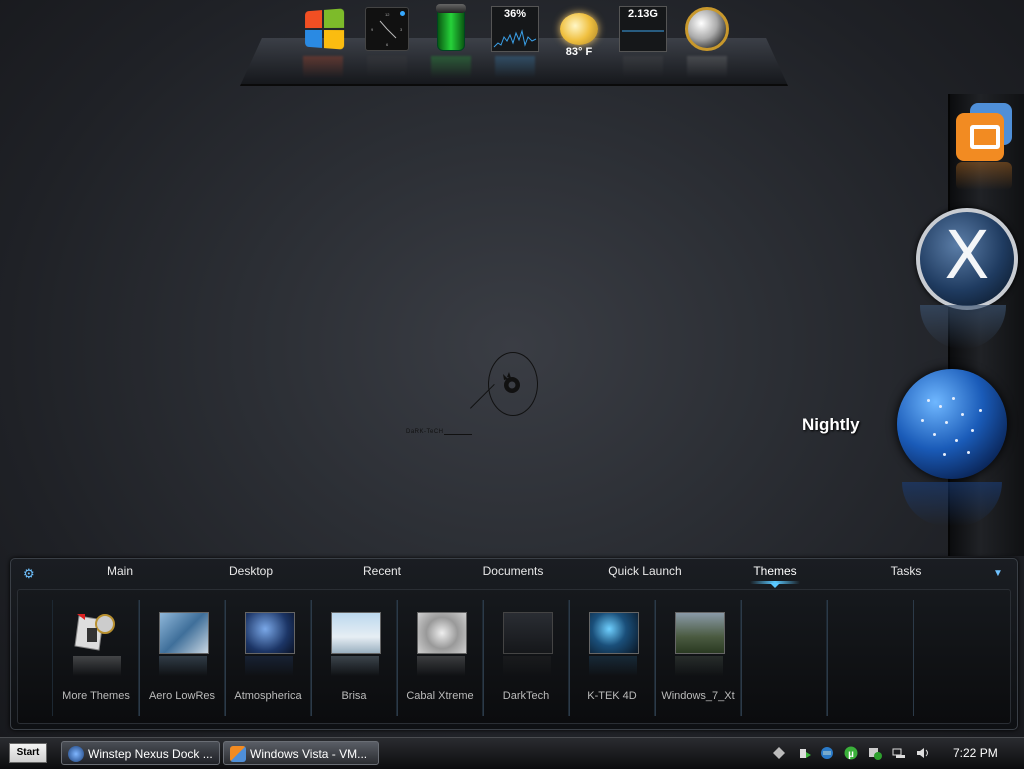  Describe the element at coordinates (775, 571) in the screenshot. I see `tab-themes: Themes` at that location.